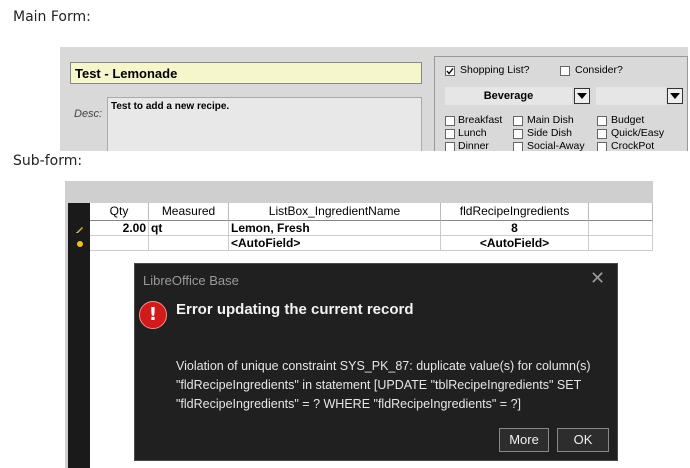 The height and width of the screenshot is (468, 690). Describe the element at coordinates (524, 440) in the screenshot. I see `more-button: More` at that location.